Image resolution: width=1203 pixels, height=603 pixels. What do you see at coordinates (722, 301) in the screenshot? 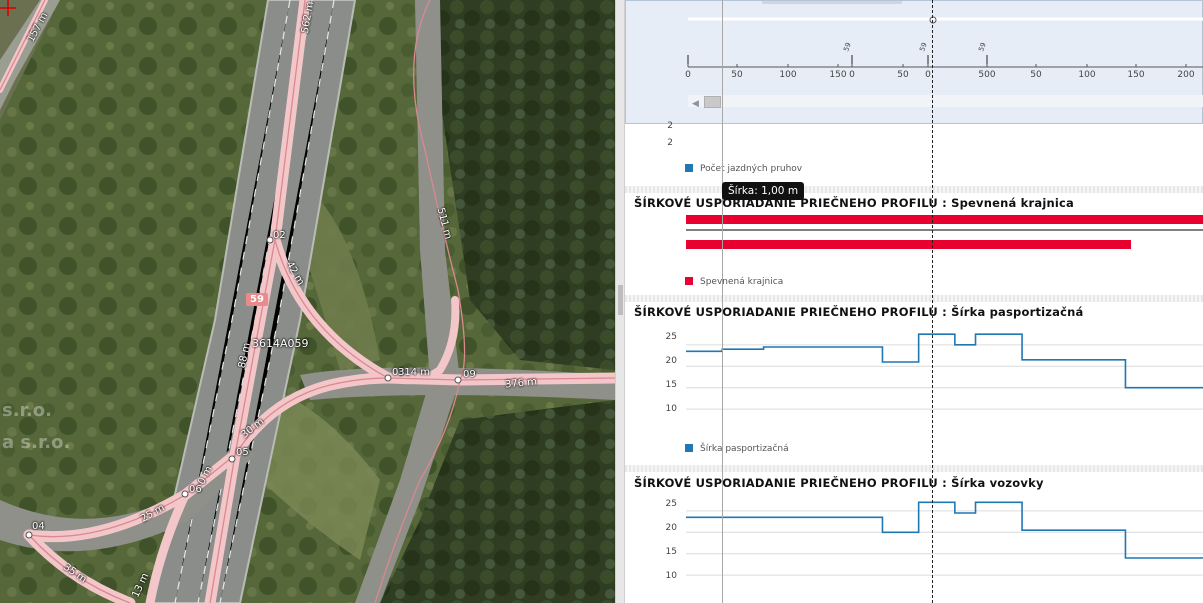
I see `hover-guide-line` at bounding box center [722, 301].